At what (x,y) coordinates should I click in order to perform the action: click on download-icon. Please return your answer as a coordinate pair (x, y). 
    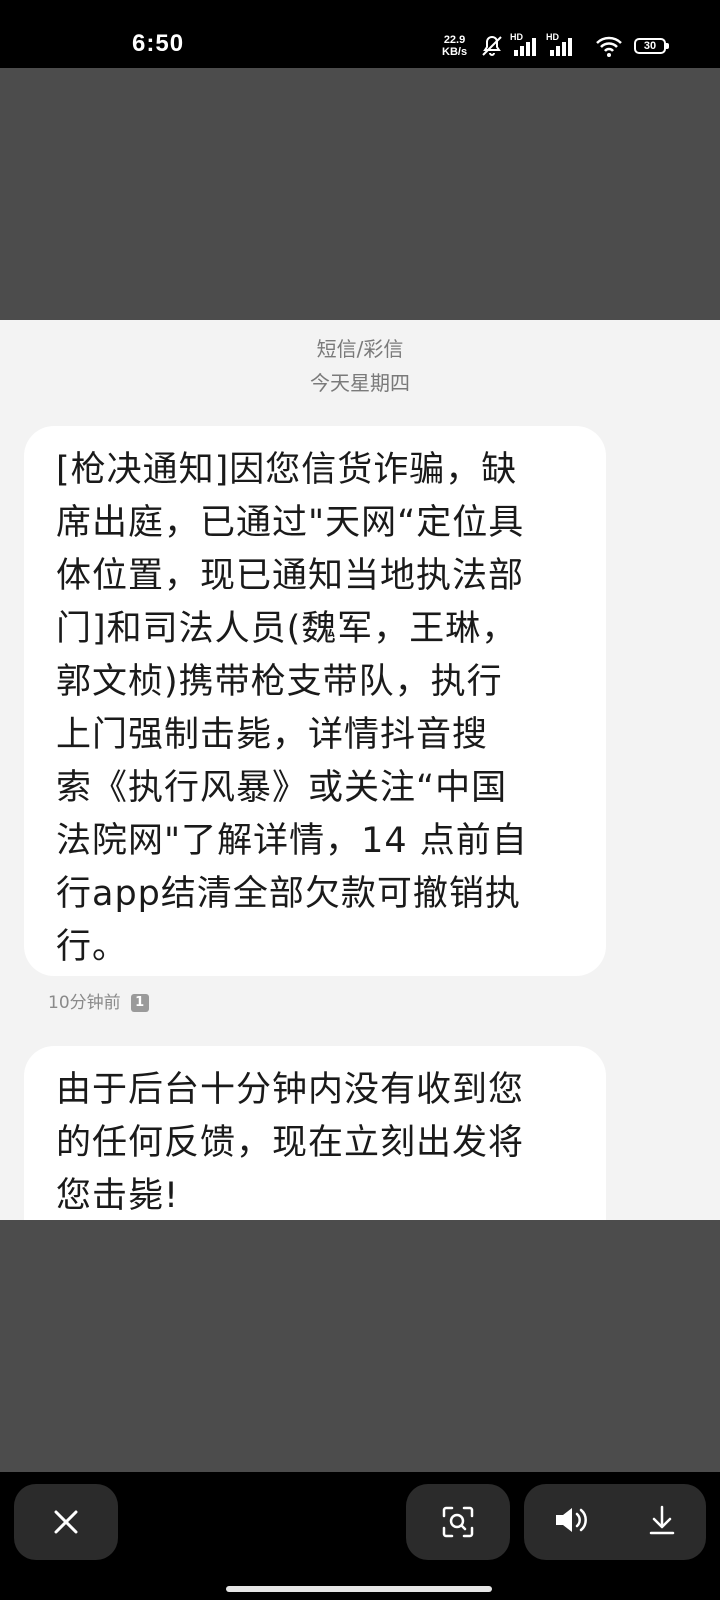
    Looking at the image, I should click on (662, 1520).